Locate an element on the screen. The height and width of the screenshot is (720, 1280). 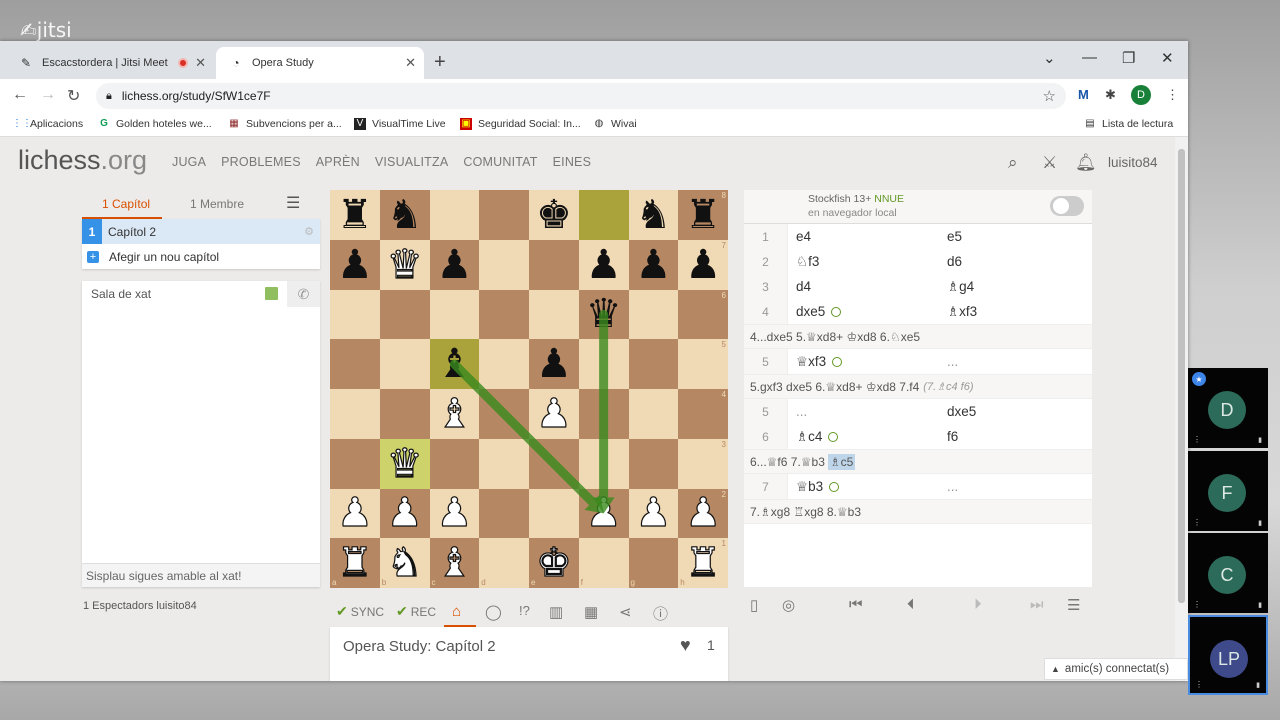
black-move: e5 is located at coordinates (1014, 236).